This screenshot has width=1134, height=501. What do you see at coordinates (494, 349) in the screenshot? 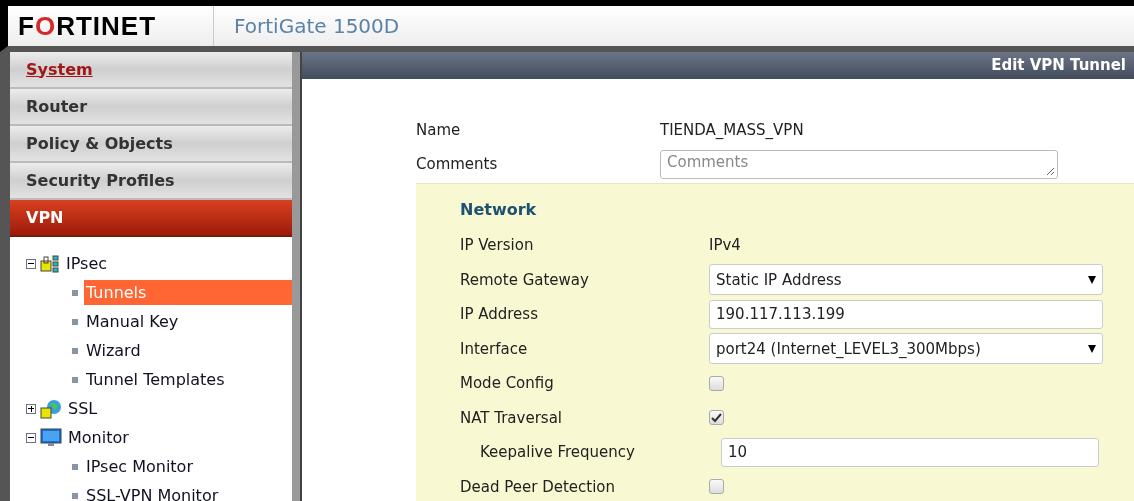
I see `field-label: Interface` at bounding box center [494, 349].